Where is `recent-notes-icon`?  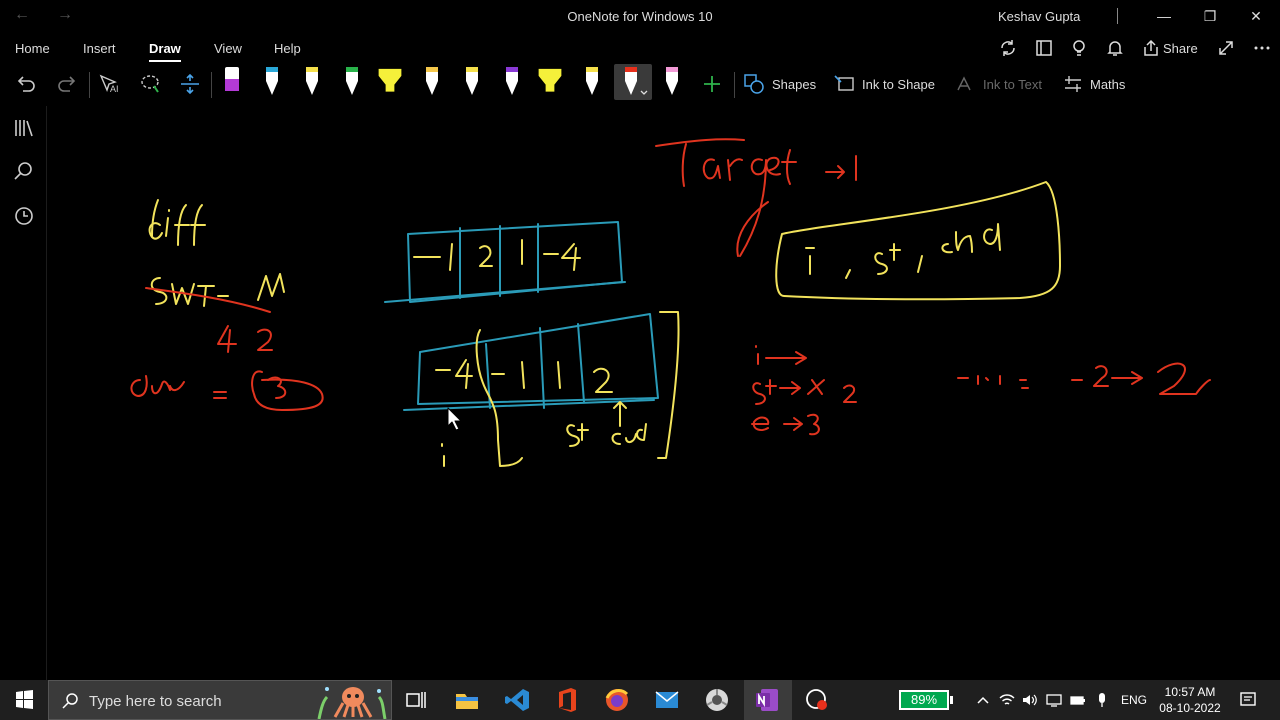
recent-notes-icon is located at coordinates (24, 216).